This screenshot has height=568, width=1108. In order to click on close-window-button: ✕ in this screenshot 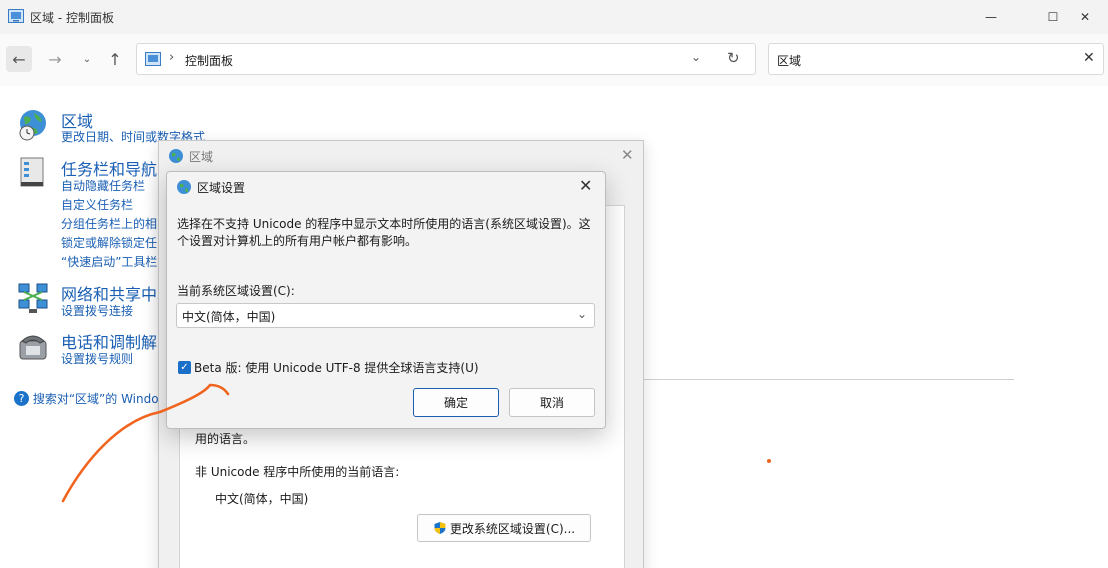, I will do `click(1085, 17)`.